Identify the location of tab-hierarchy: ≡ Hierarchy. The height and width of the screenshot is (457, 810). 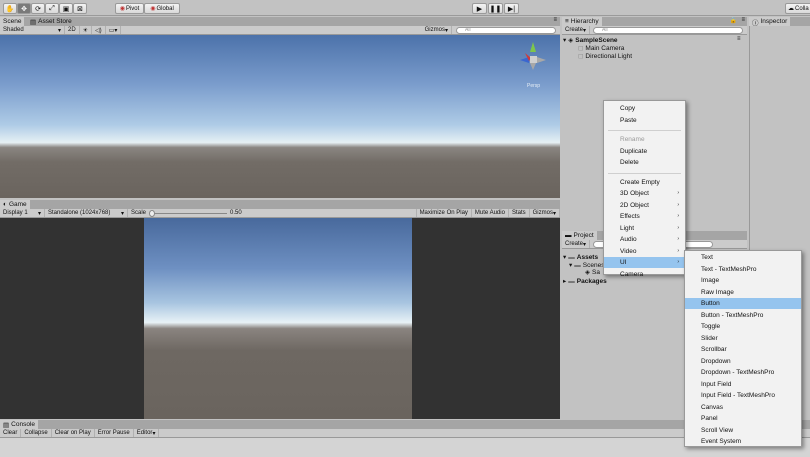
(582, 21).